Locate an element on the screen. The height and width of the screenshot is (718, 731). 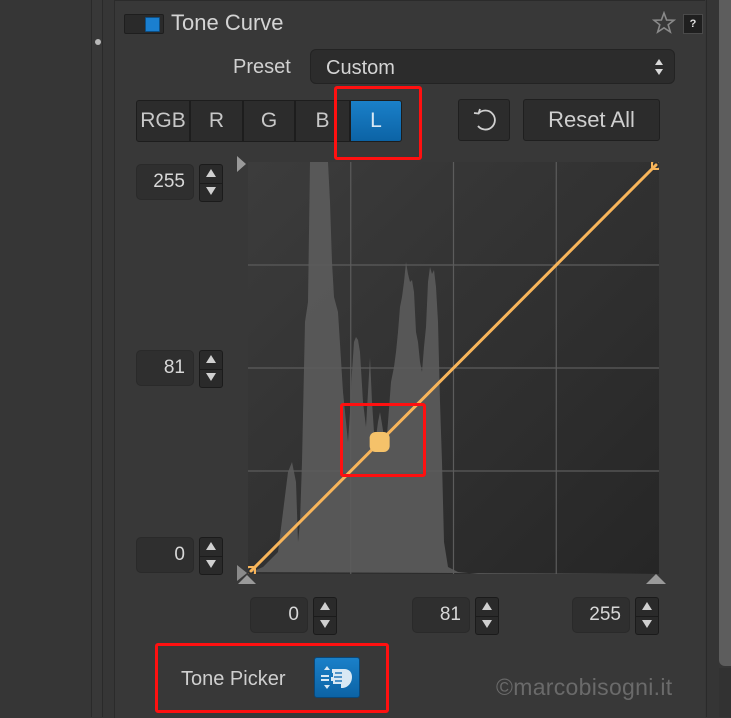
input-min-stepper is located at coordinates (325, 616).